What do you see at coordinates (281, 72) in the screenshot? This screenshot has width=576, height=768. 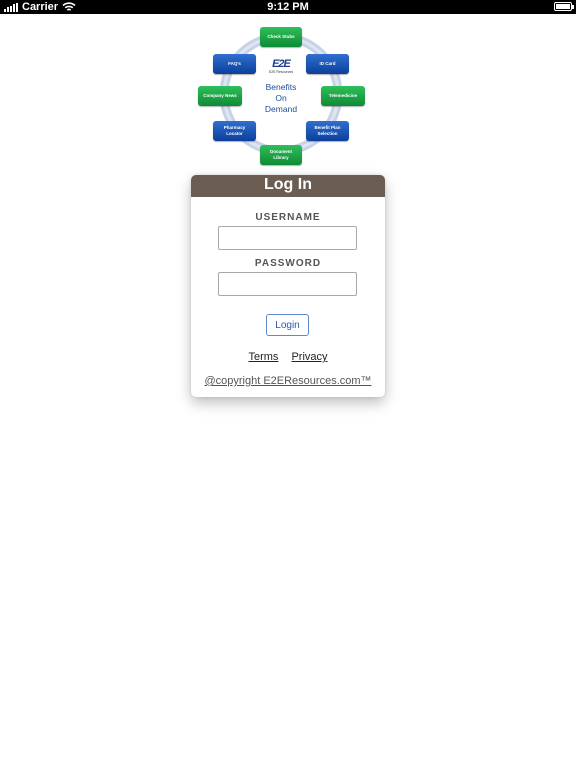 I see `e2e-logo-sub: E2E Resources` at bounding box center [281, 72].